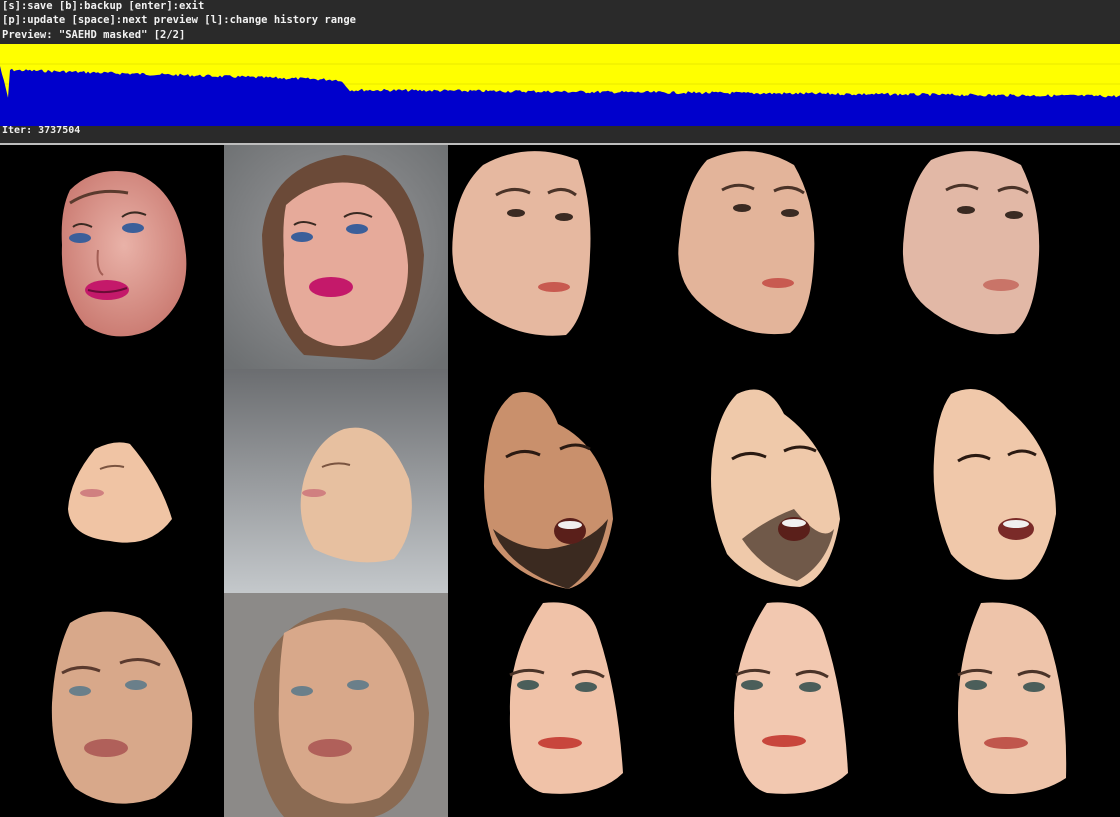 The height and width of the screenshot is (817, 1120). I want to click on iteration-counter: Iter: 3737504, so click(41, 130).